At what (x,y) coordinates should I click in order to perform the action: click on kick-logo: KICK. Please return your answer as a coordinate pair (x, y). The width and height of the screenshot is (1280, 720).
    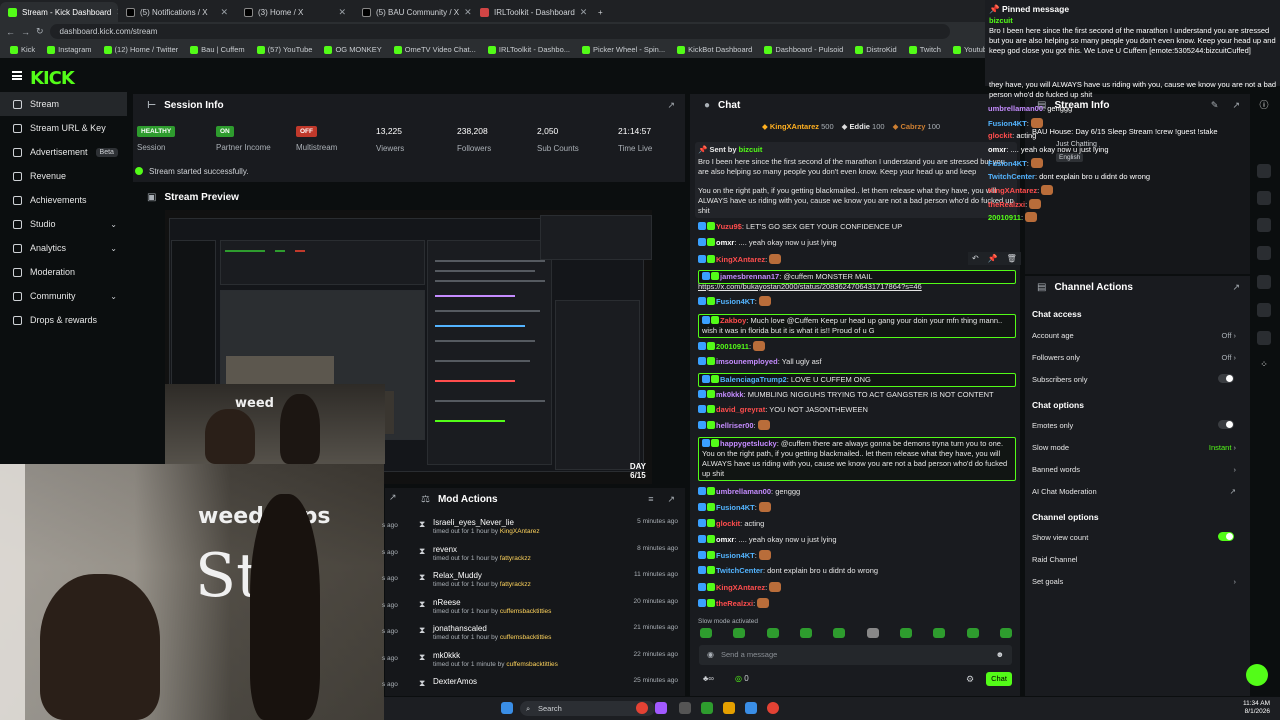
    Looking at the image, I should click on (52, 78).